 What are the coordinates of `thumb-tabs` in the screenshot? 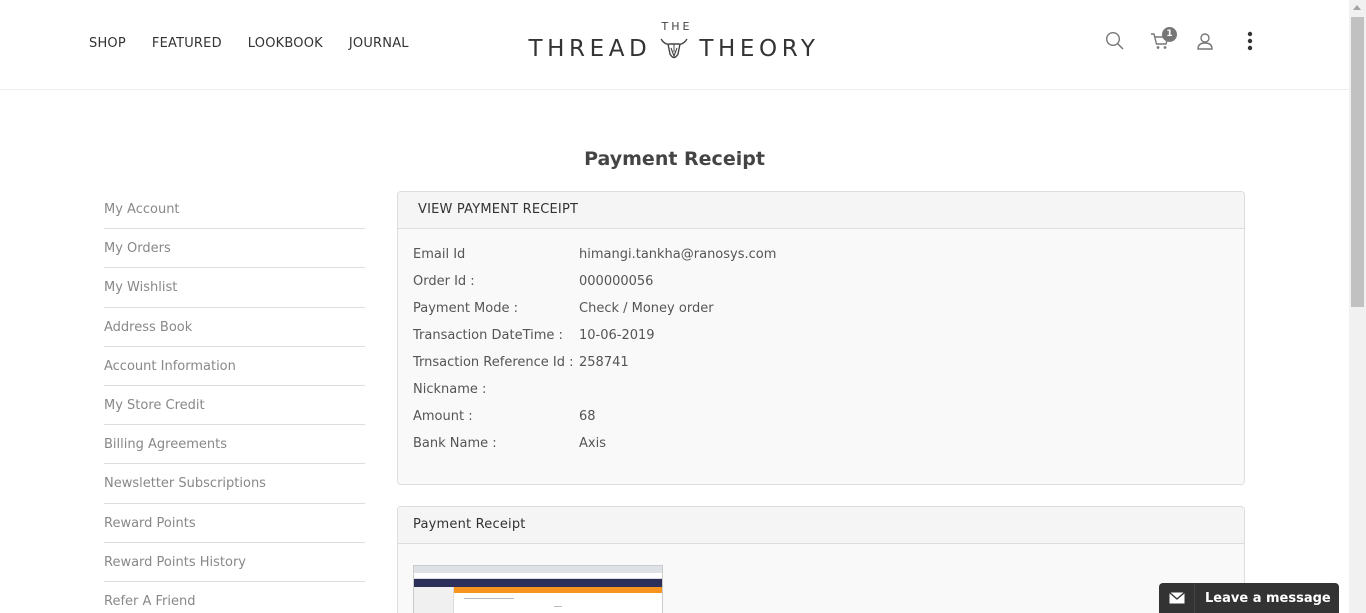 It's located at (538, 569).